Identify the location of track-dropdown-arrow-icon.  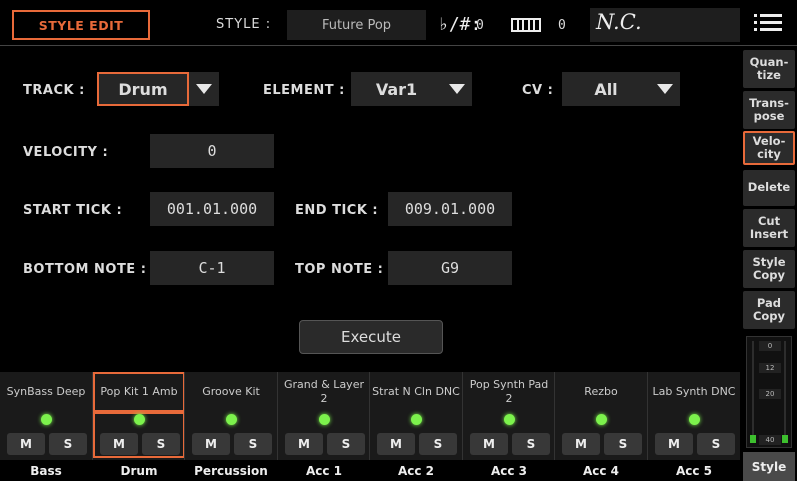
(204, 89).